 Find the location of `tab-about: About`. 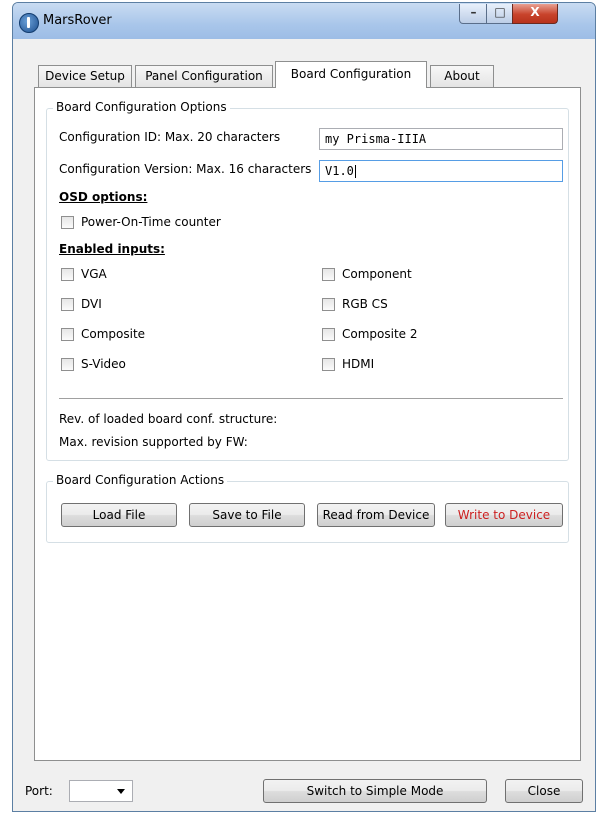

tab-about: About is located at coordinates (462, 76).